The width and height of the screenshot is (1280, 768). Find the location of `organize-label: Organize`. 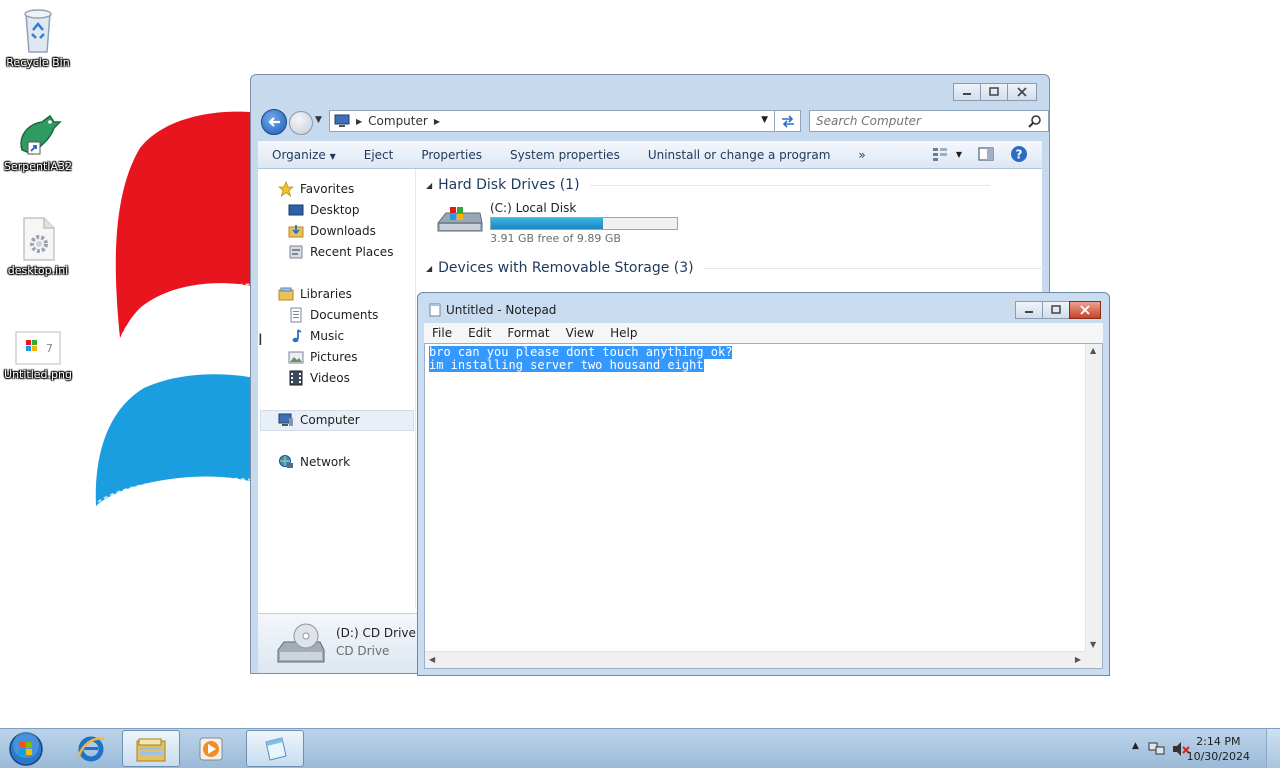

organize-label: Organize is located at coordinates (299, 154).